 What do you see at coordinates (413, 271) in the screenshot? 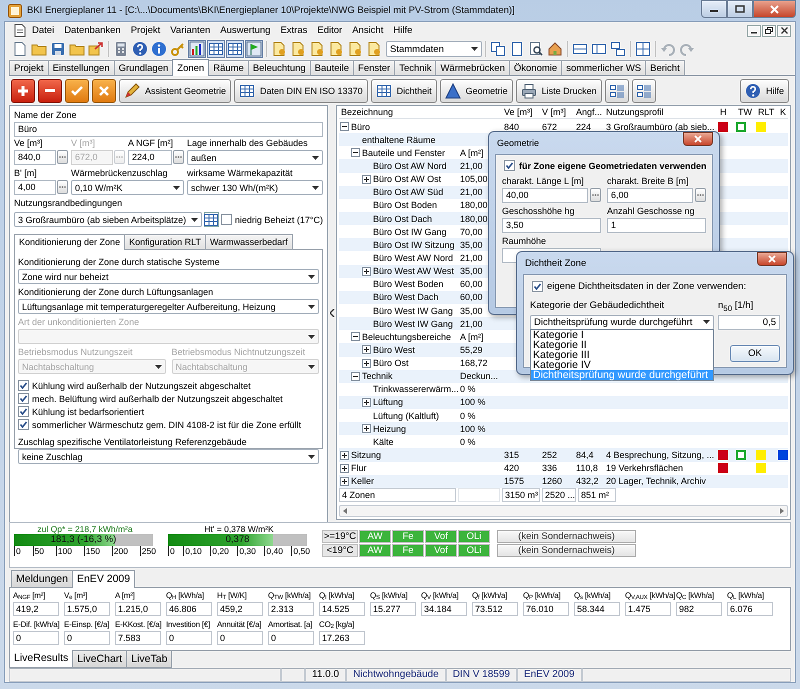
I see `tree-item-label: Büro West AW West` at bounding box center [413, 271].